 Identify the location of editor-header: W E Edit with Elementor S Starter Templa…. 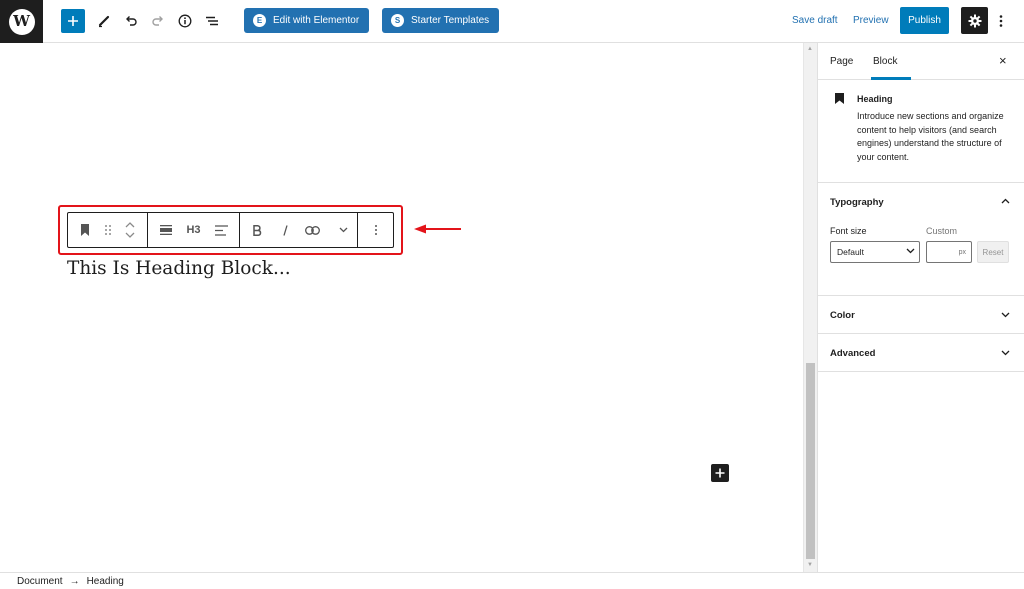
(512, 21).